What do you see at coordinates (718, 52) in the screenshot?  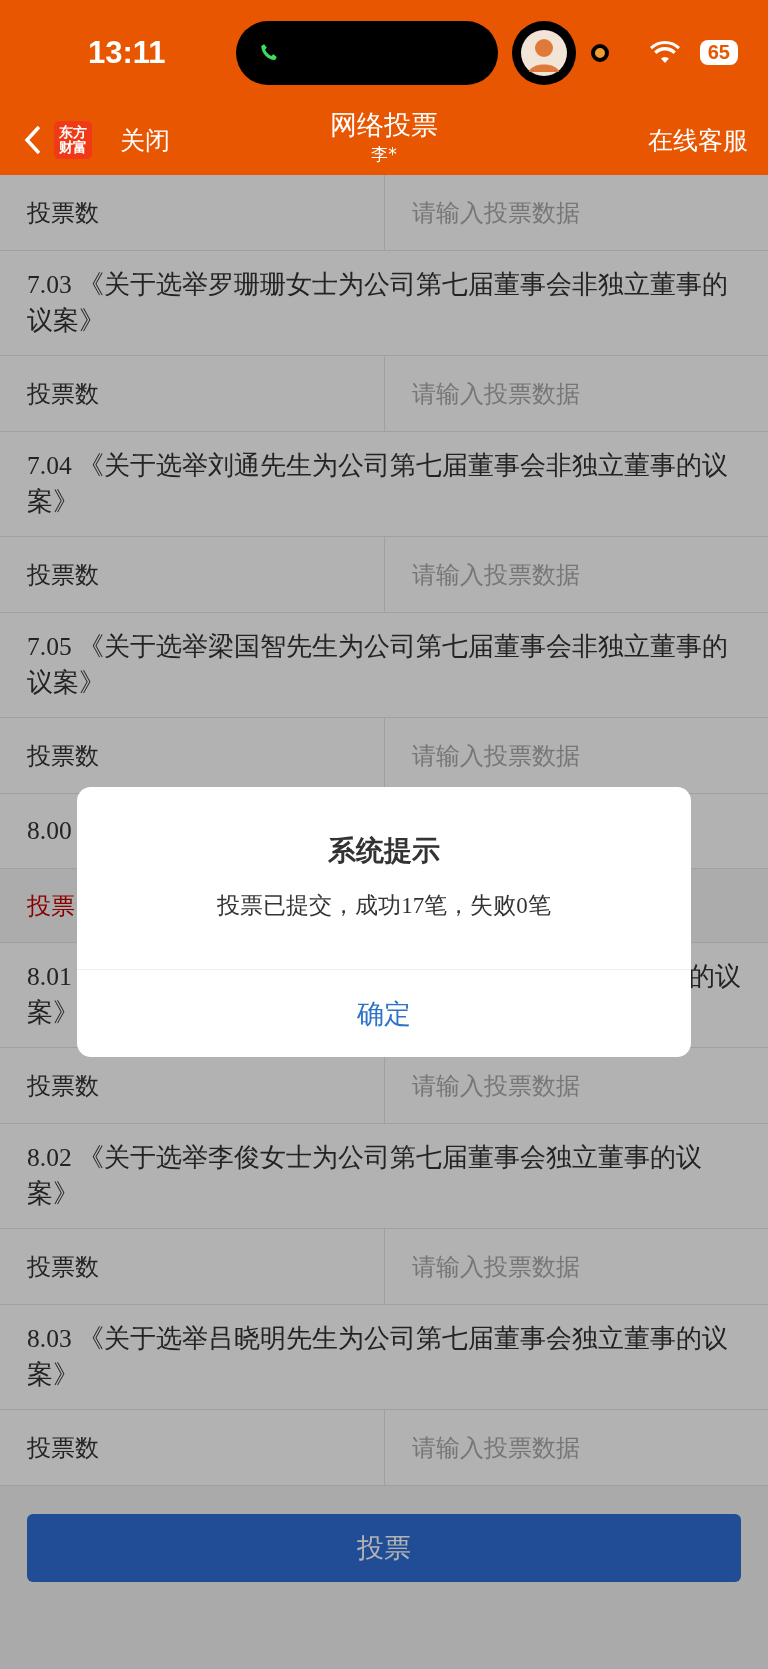 I see `battery-icon: 65` at bounding box center [718, 52].